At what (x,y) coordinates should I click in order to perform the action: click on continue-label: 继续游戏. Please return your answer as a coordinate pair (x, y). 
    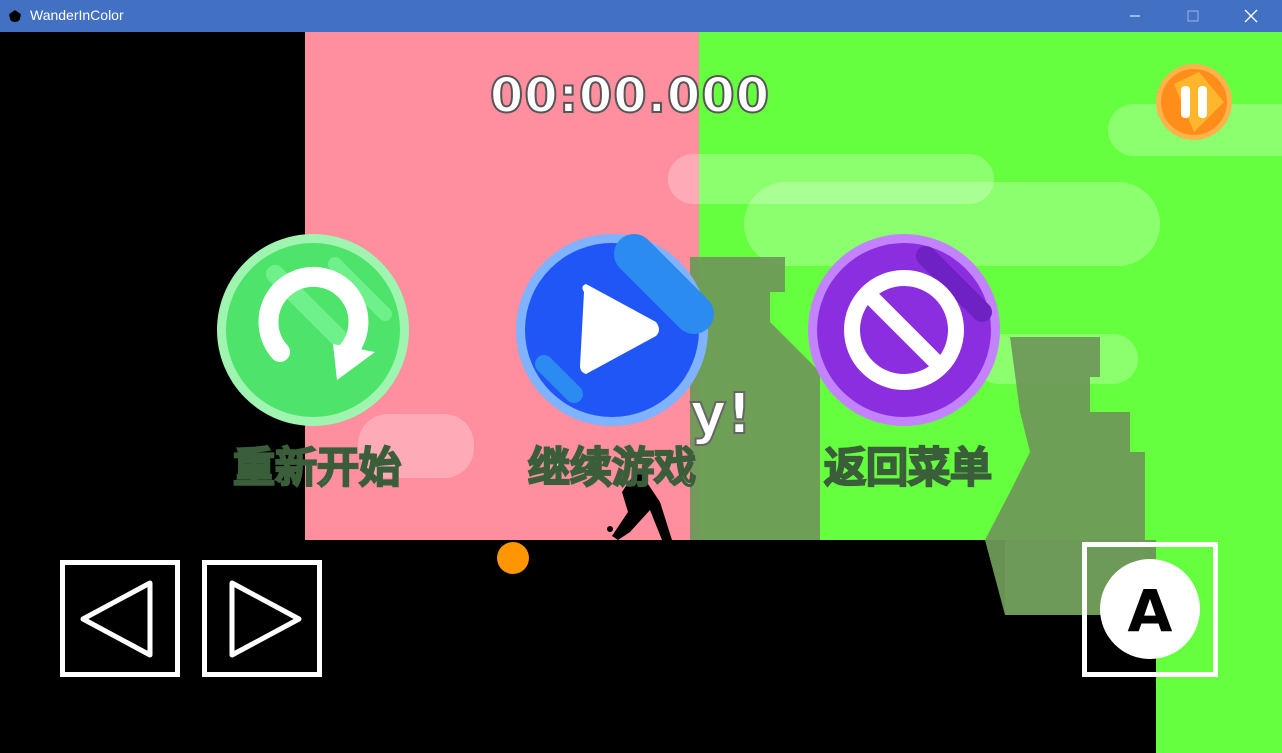
    Looking at the image, I should click on (612, 467).